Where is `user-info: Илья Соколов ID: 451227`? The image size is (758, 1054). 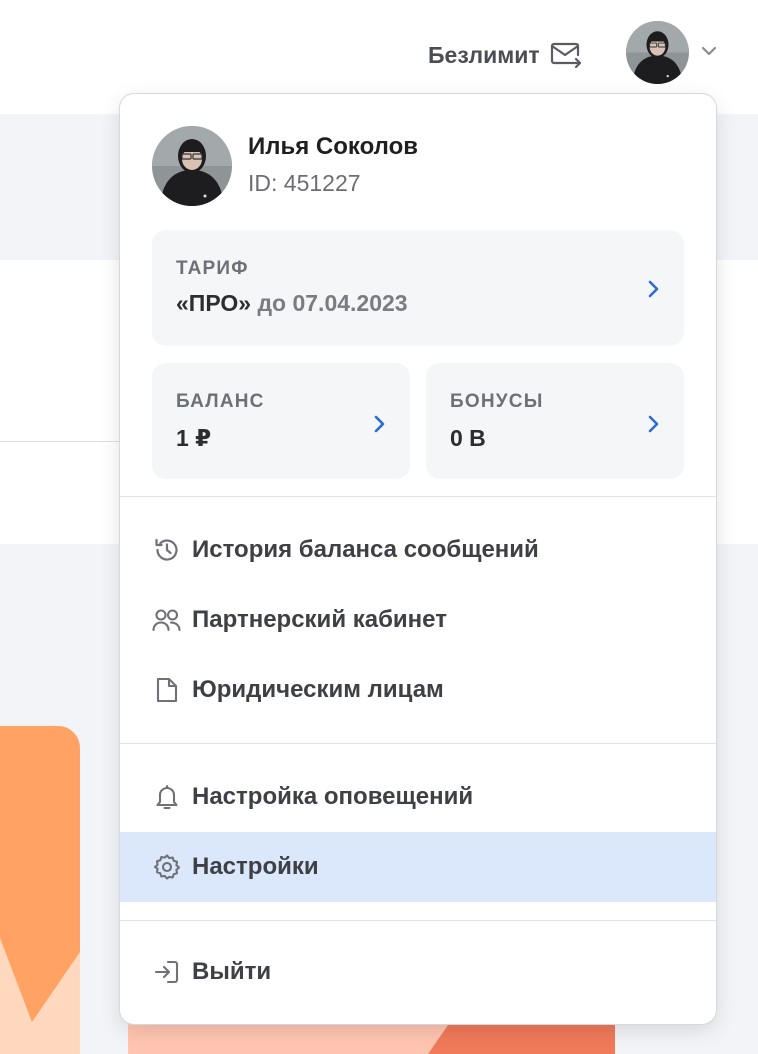
user-info: Илья Соколов ID: 451227 is located at coordinates (285, 166).